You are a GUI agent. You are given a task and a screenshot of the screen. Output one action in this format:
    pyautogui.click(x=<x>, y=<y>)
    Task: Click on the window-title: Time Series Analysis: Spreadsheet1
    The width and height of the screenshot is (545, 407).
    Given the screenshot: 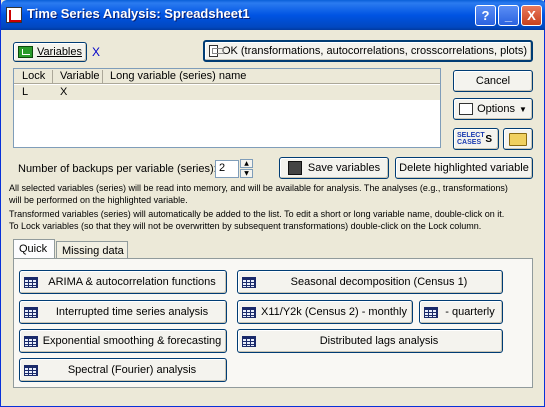 What is the action you would take?
    pyautogui.click(x=138, y=13)
    